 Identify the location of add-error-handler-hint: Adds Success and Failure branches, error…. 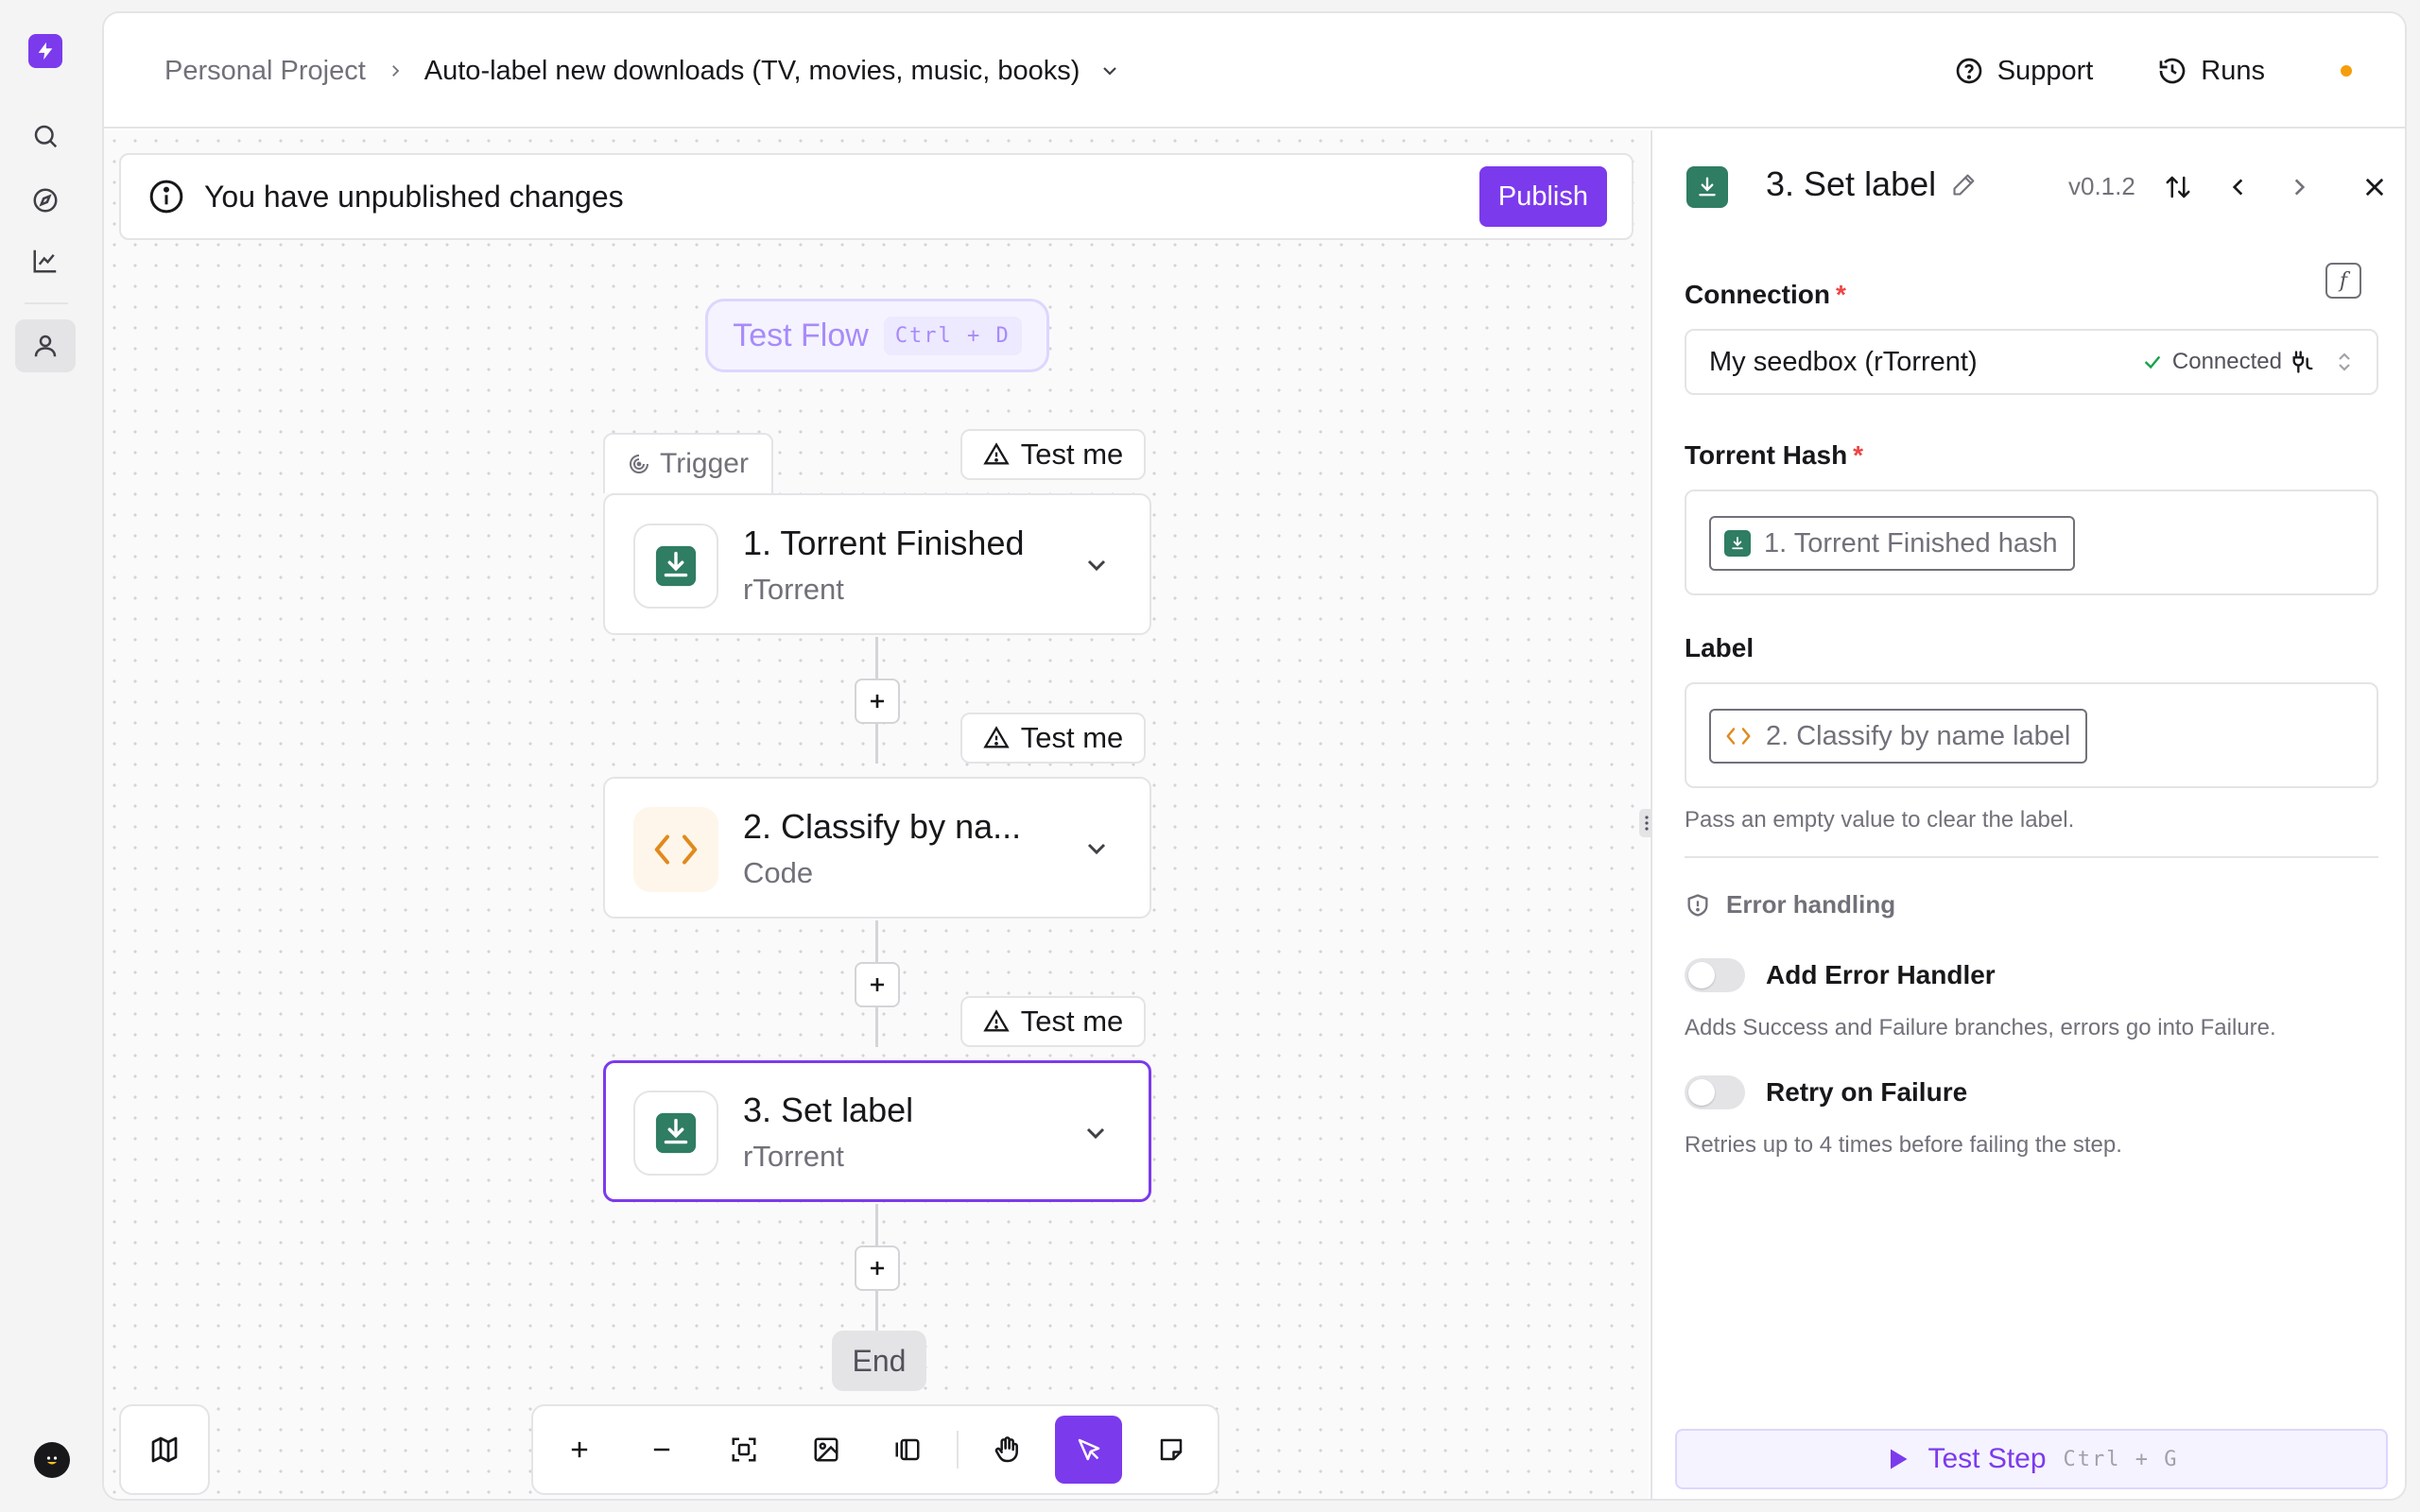
(1980, 1027).